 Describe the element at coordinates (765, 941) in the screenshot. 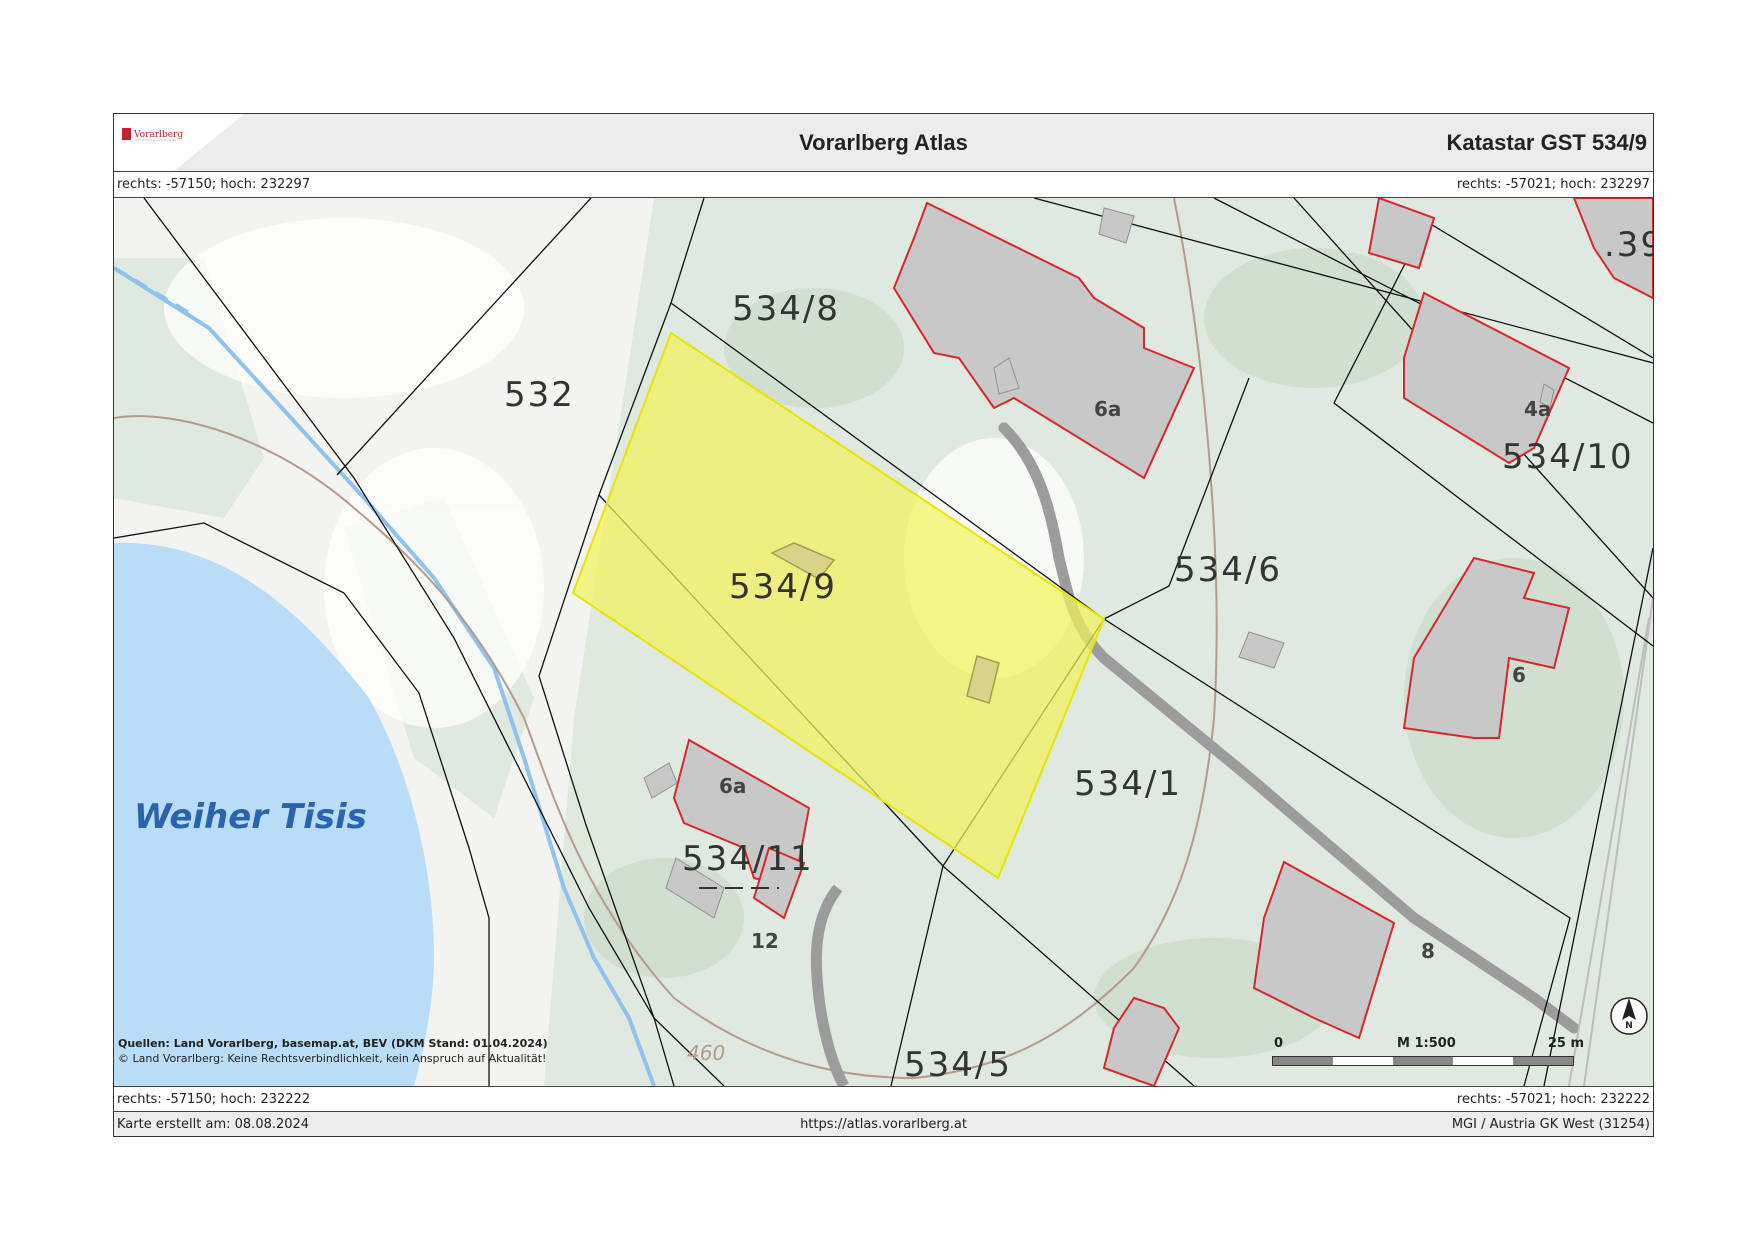

I see `house-number-12: 12` at that location.